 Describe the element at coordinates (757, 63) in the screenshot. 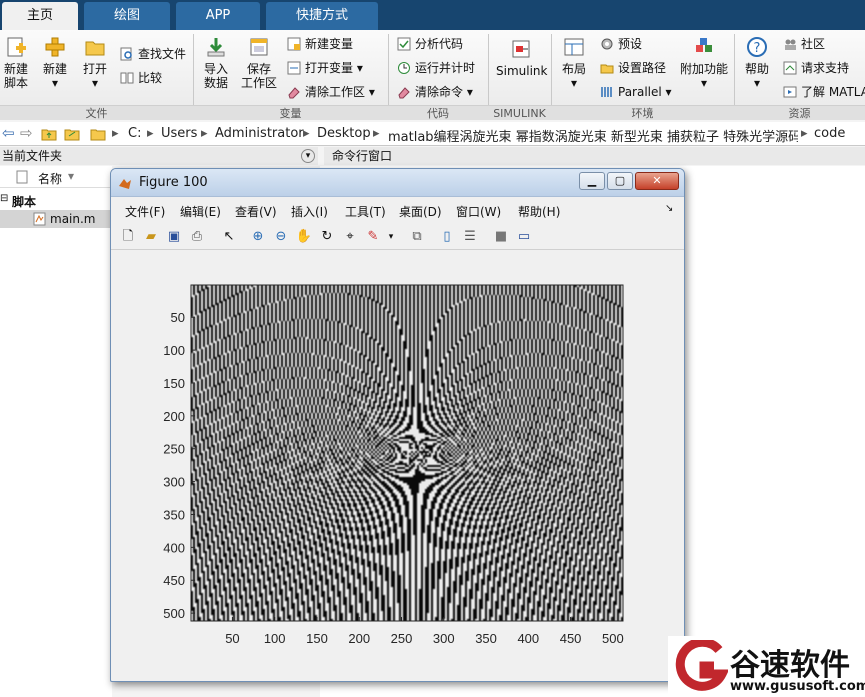

I see `help-button: ? 帮助 ▾` at that location.